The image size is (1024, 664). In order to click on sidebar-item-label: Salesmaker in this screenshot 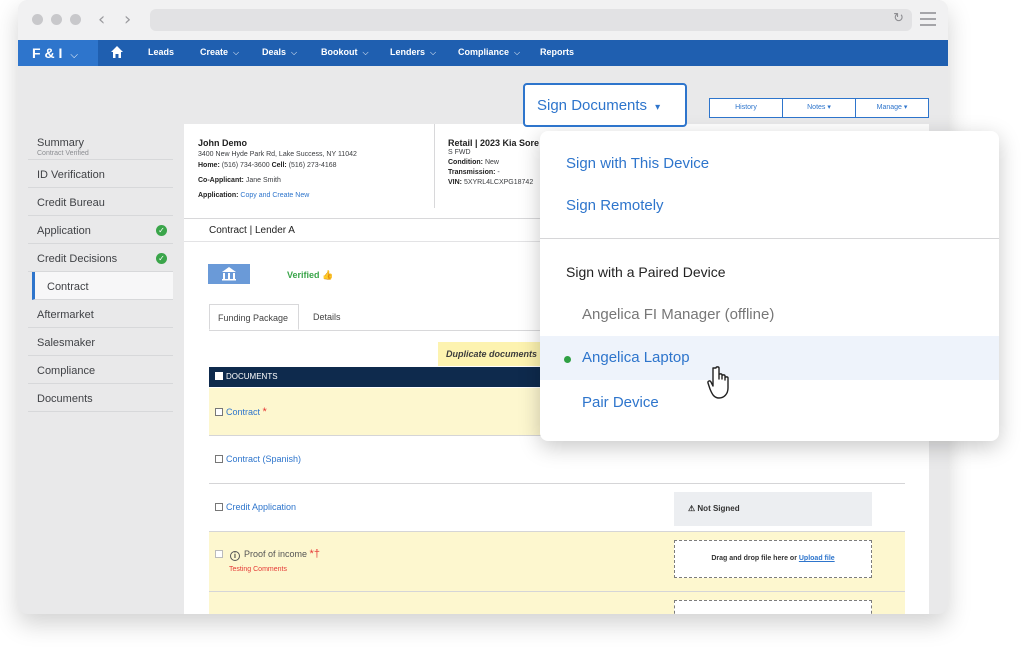, I will do `click(66, 343)`.